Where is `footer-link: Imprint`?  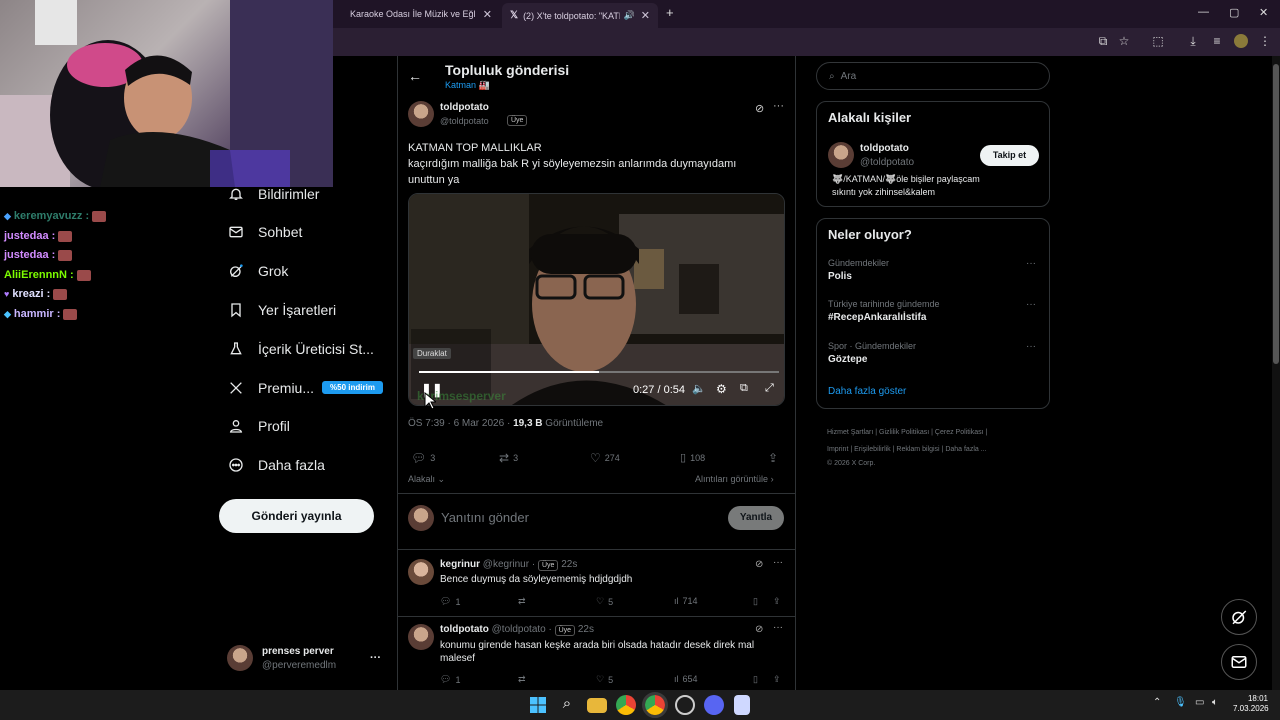
footer-link: Imprint is located at coordinates (837, 449).